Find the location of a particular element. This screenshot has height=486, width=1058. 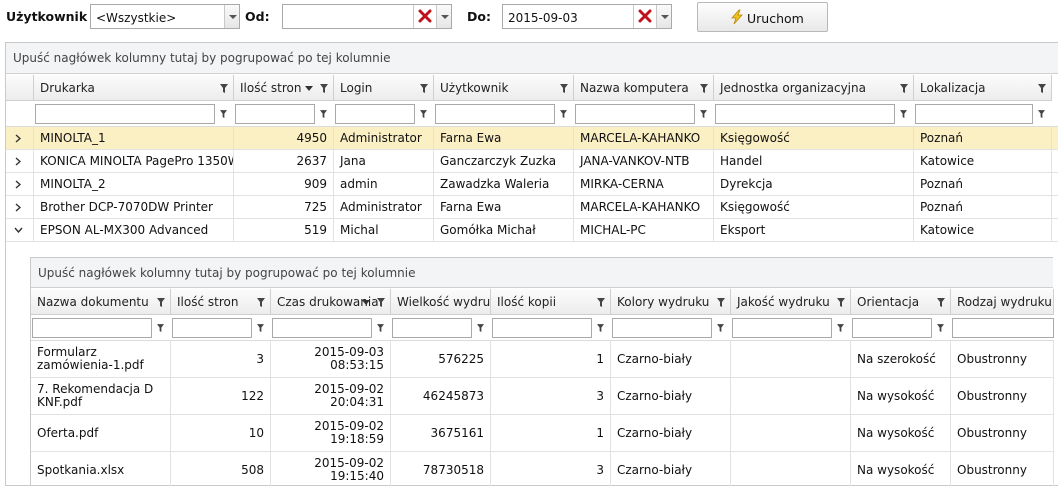

filter-input-page-count is located at coordinates (212, 328).